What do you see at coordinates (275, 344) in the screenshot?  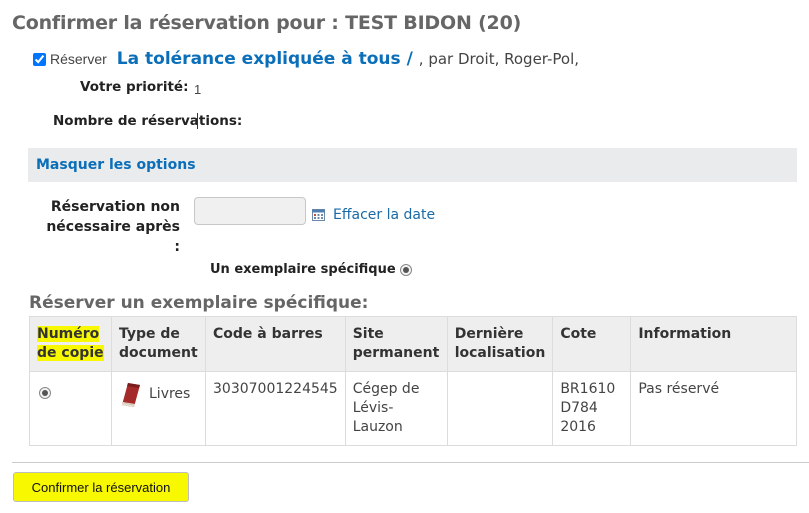 I see `col-barcode: Code à barres` at bounding box center [275, 344].